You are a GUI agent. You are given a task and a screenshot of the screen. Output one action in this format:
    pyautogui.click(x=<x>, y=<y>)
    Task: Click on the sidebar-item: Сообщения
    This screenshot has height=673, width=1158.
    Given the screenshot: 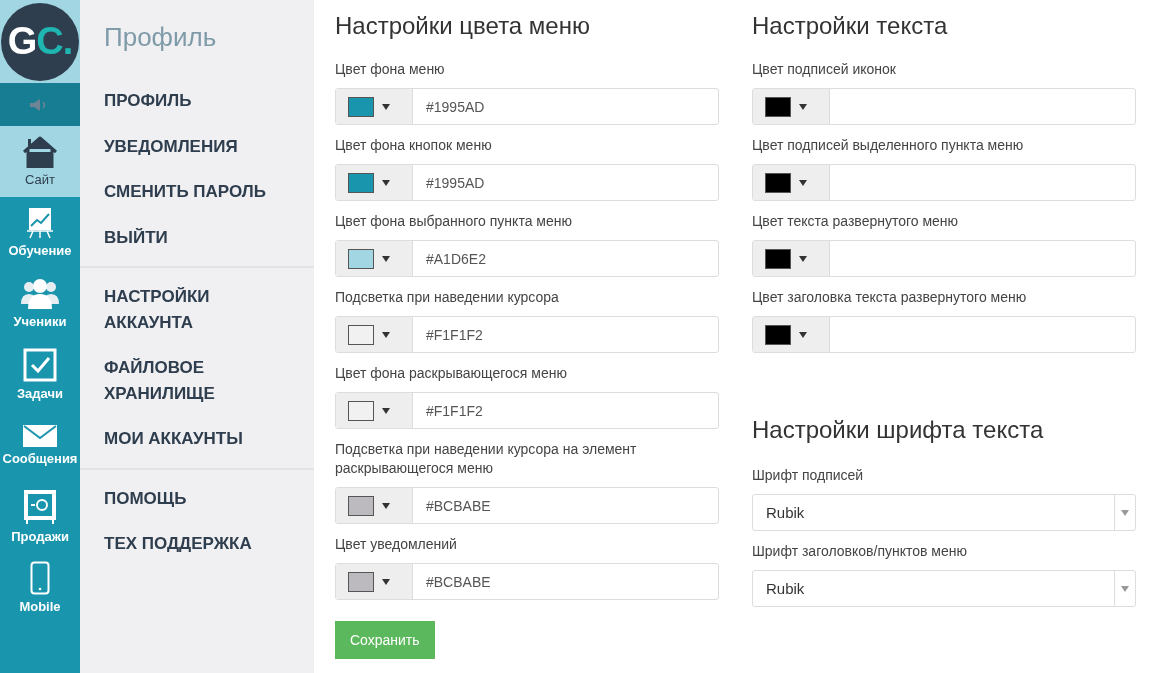 What is the action you would take?
    pyautogui.click(x=40, y=445)
    